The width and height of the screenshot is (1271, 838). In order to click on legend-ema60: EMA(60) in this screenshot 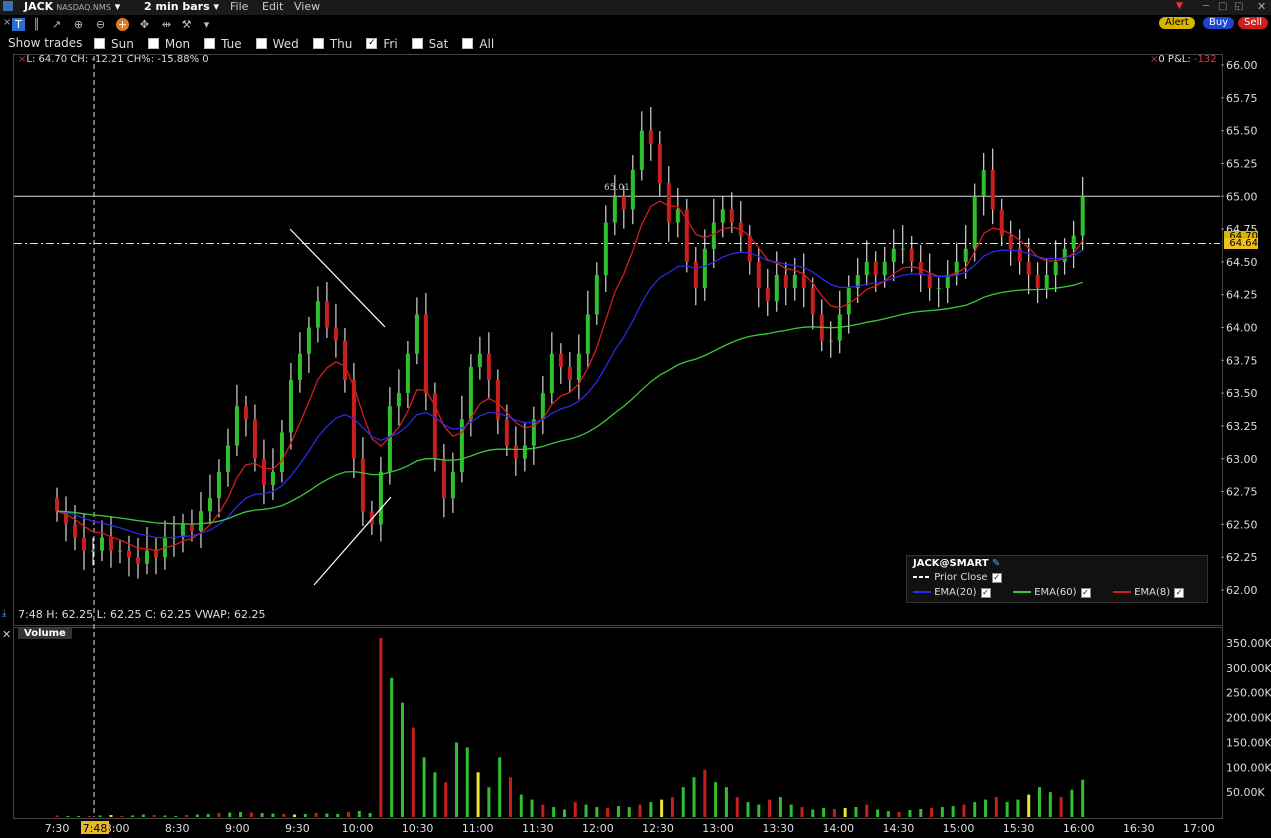, I will do `click(1055, 592)`.